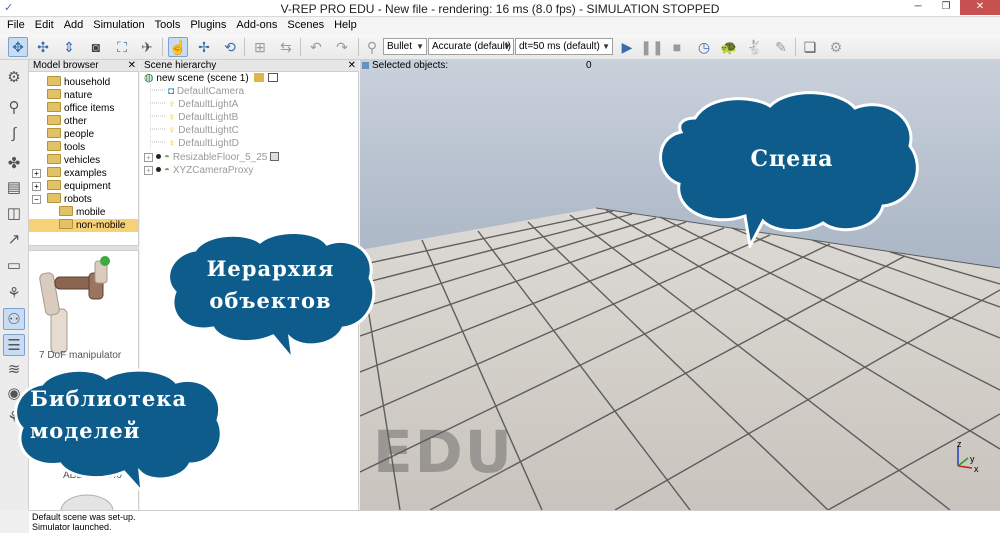 The height and width of the screenshot is (533, 1000). Describe the element at coordinates (84, 306) in the screenshot. I see `manipulator-thumbnail` at that location.